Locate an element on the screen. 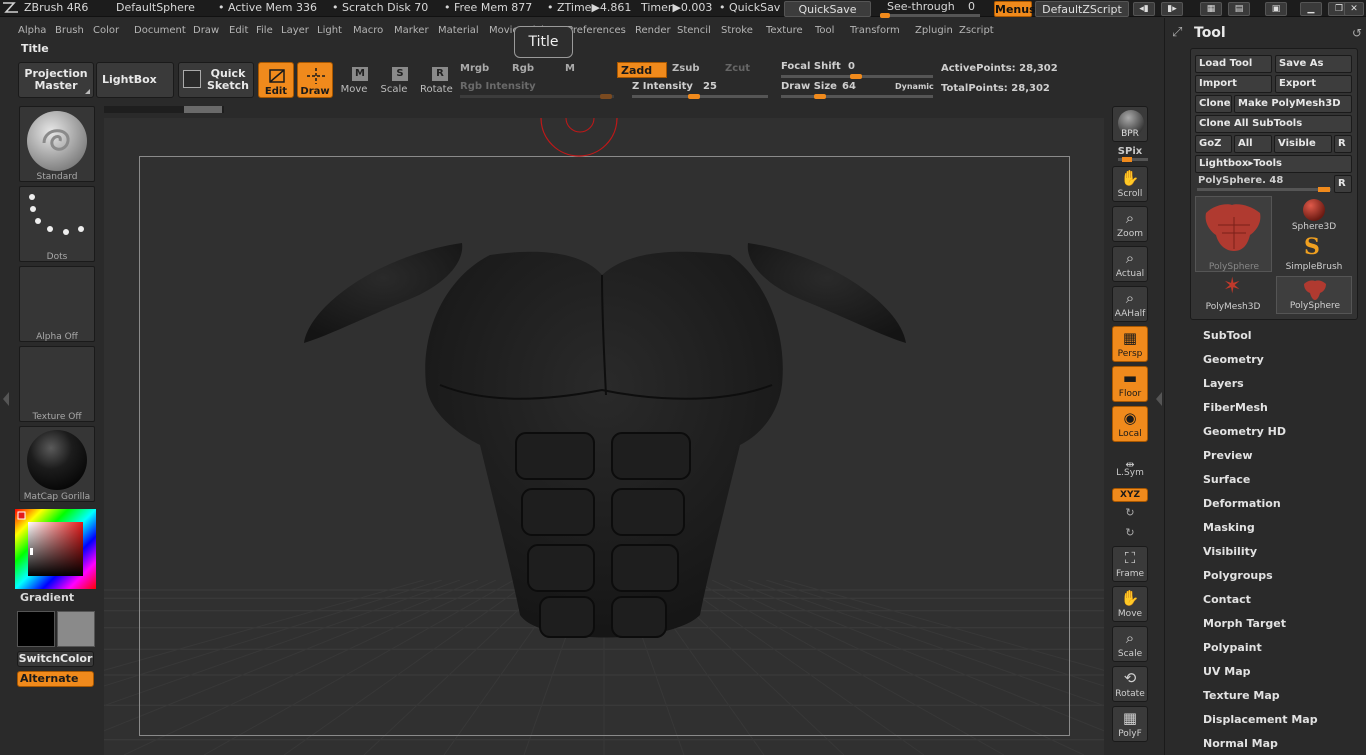  default-zscript-button: DefaultZScript is located at coordinates (1082, 9).